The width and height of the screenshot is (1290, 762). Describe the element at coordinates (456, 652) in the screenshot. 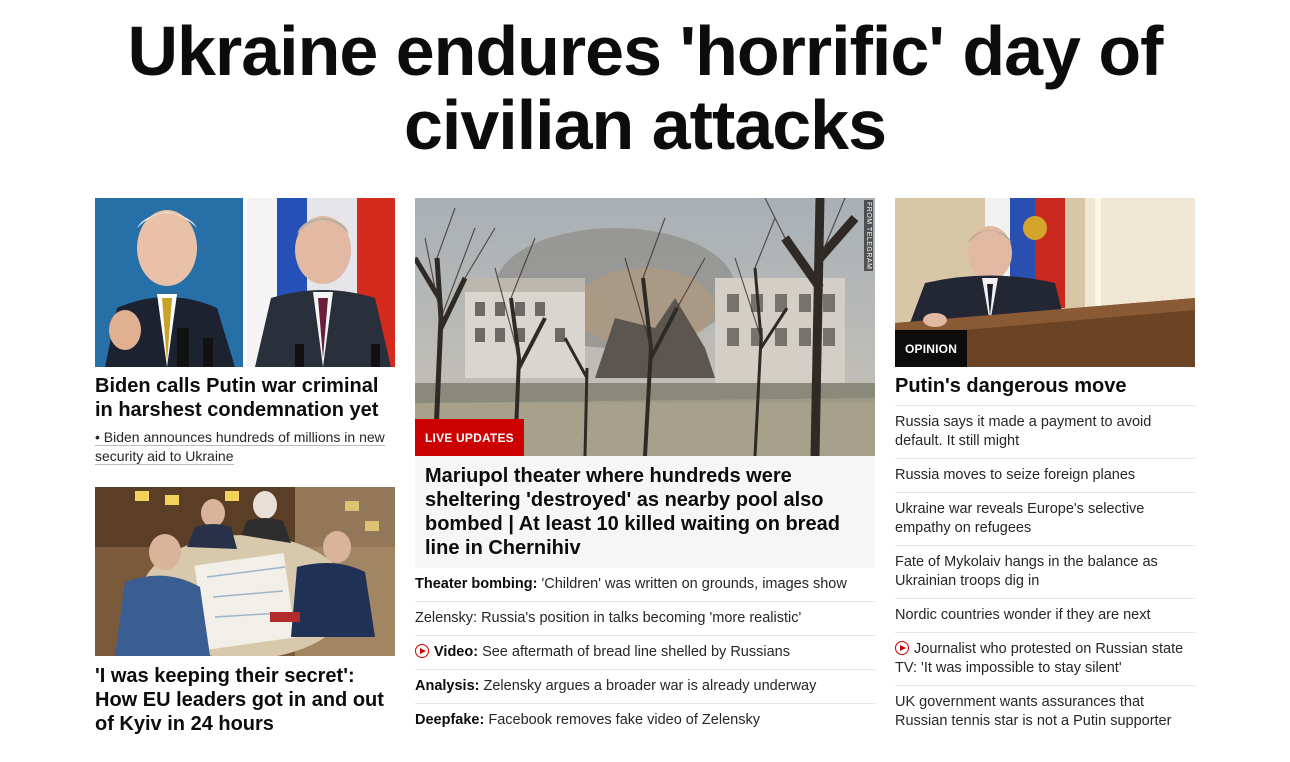

I see `link-prefix: Video:` at that location.